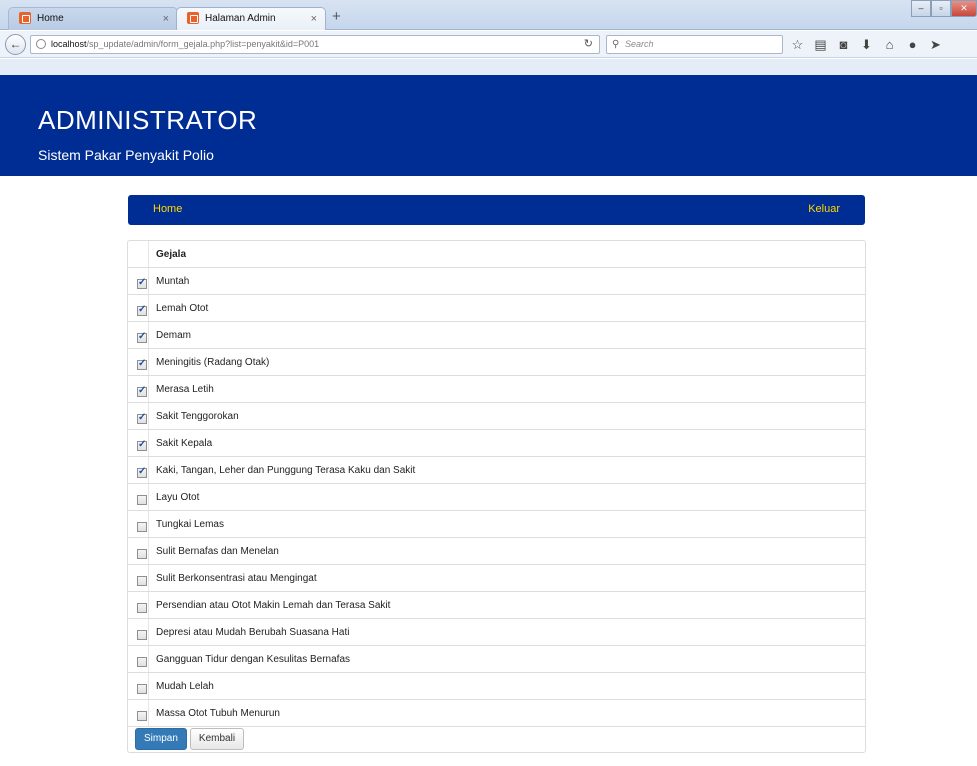 Image resolution: width=977 pixels, height=766 pixels. Describe the element at coordinates (174, 335) in the screenshot. I see `symptom-label: Demam` at that location.